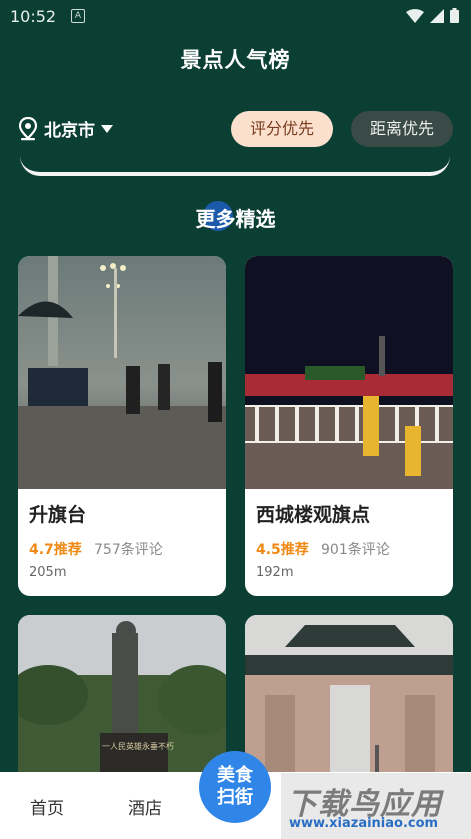 Image resolution: width=471 pixels, height=839 pixels. Describe the element at coordinates (28, 128) in the screenshot. I see `location-pin-icon` at that location.